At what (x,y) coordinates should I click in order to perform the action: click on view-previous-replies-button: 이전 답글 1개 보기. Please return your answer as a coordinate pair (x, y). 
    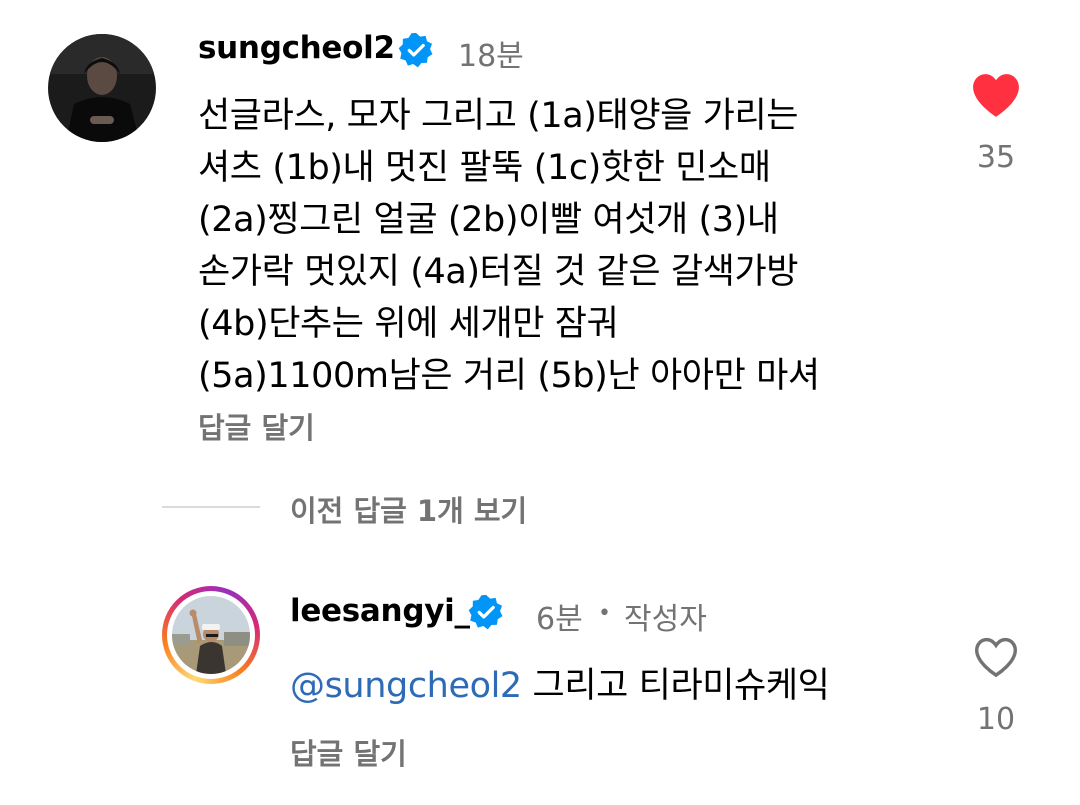
    Looking at the image, I should click on (408, 509).